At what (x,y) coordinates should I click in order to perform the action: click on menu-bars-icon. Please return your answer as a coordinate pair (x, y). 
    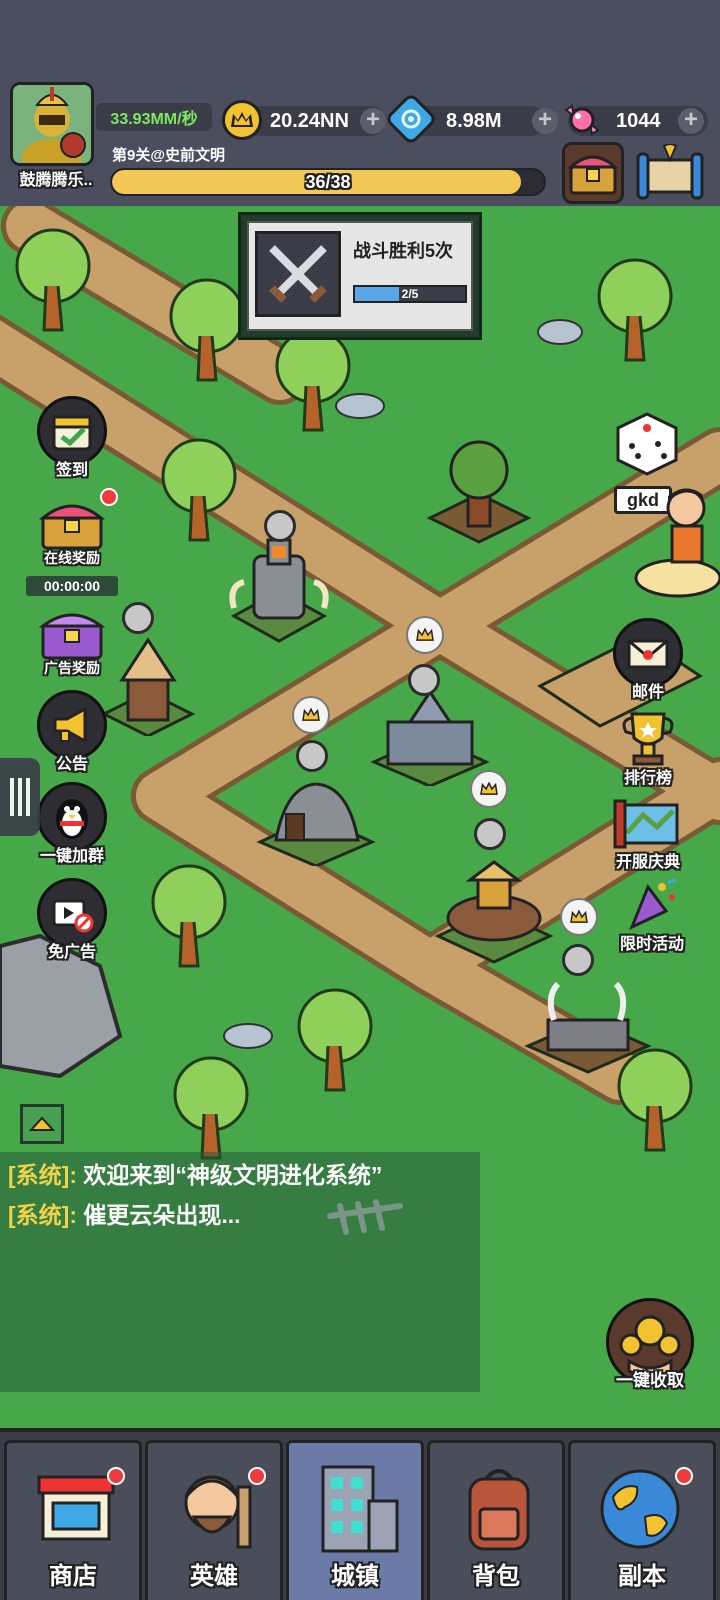
    Looking at the image, I should click on (20, 797).